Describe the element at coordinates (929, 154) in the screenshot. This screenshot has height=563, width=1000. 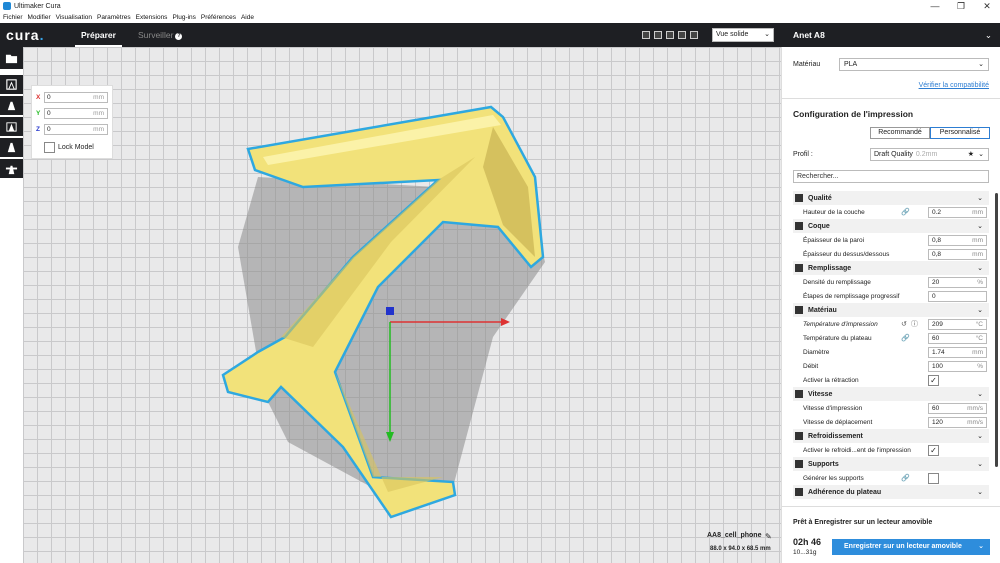
I see `profile-select: Draft Quality 0.2mm ★ ⌄` at that location.